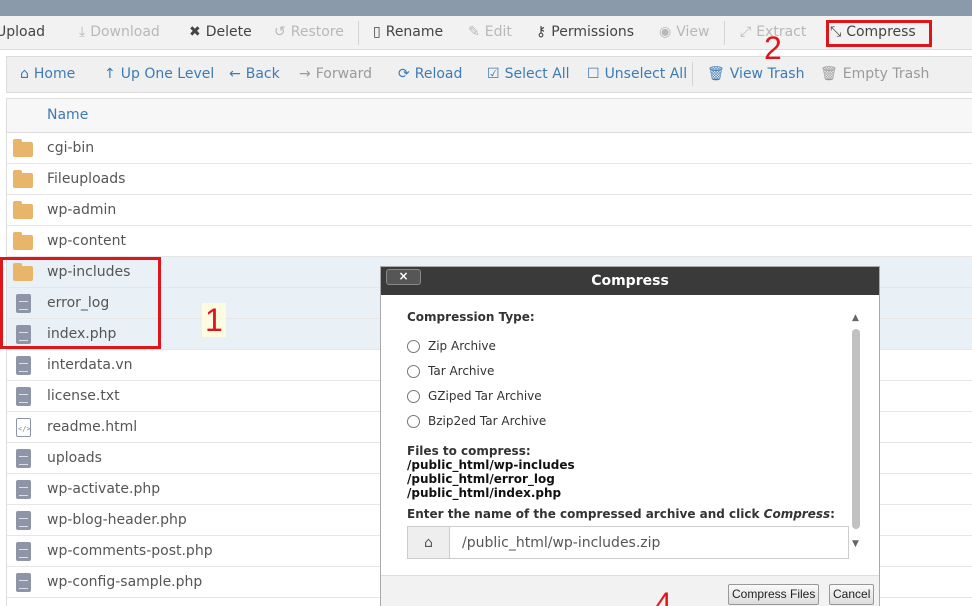 Image resolution: width=972 pixels, height=606 pixels. I want to click on arrow-right-icon: →, so click(305, 74).